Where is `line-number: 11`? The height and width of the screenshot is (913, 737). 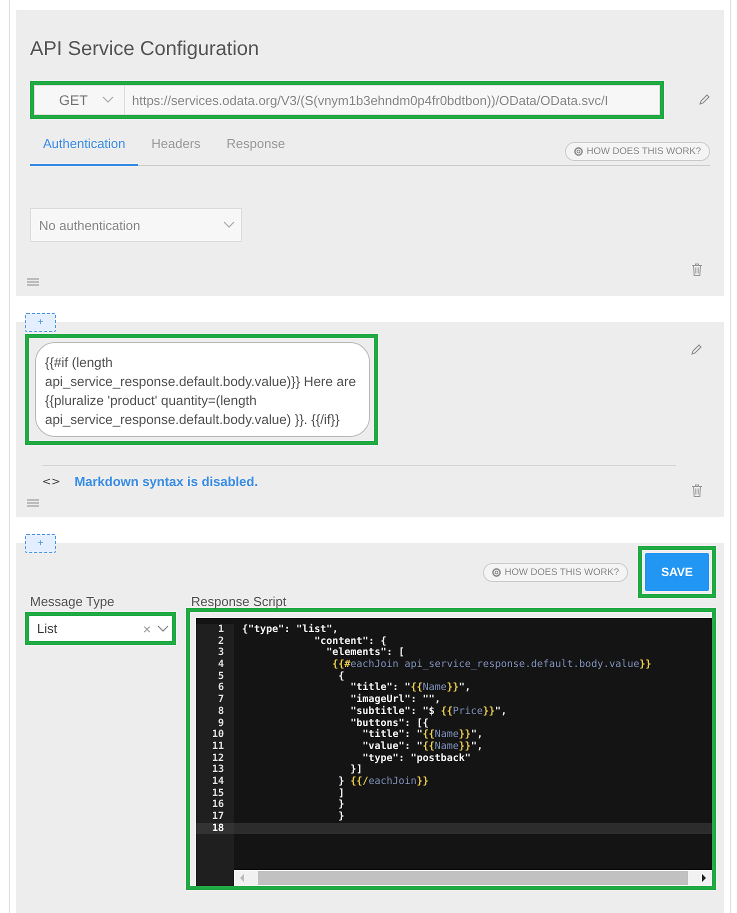 line-number: 11 is located at coordinates (215, 746).